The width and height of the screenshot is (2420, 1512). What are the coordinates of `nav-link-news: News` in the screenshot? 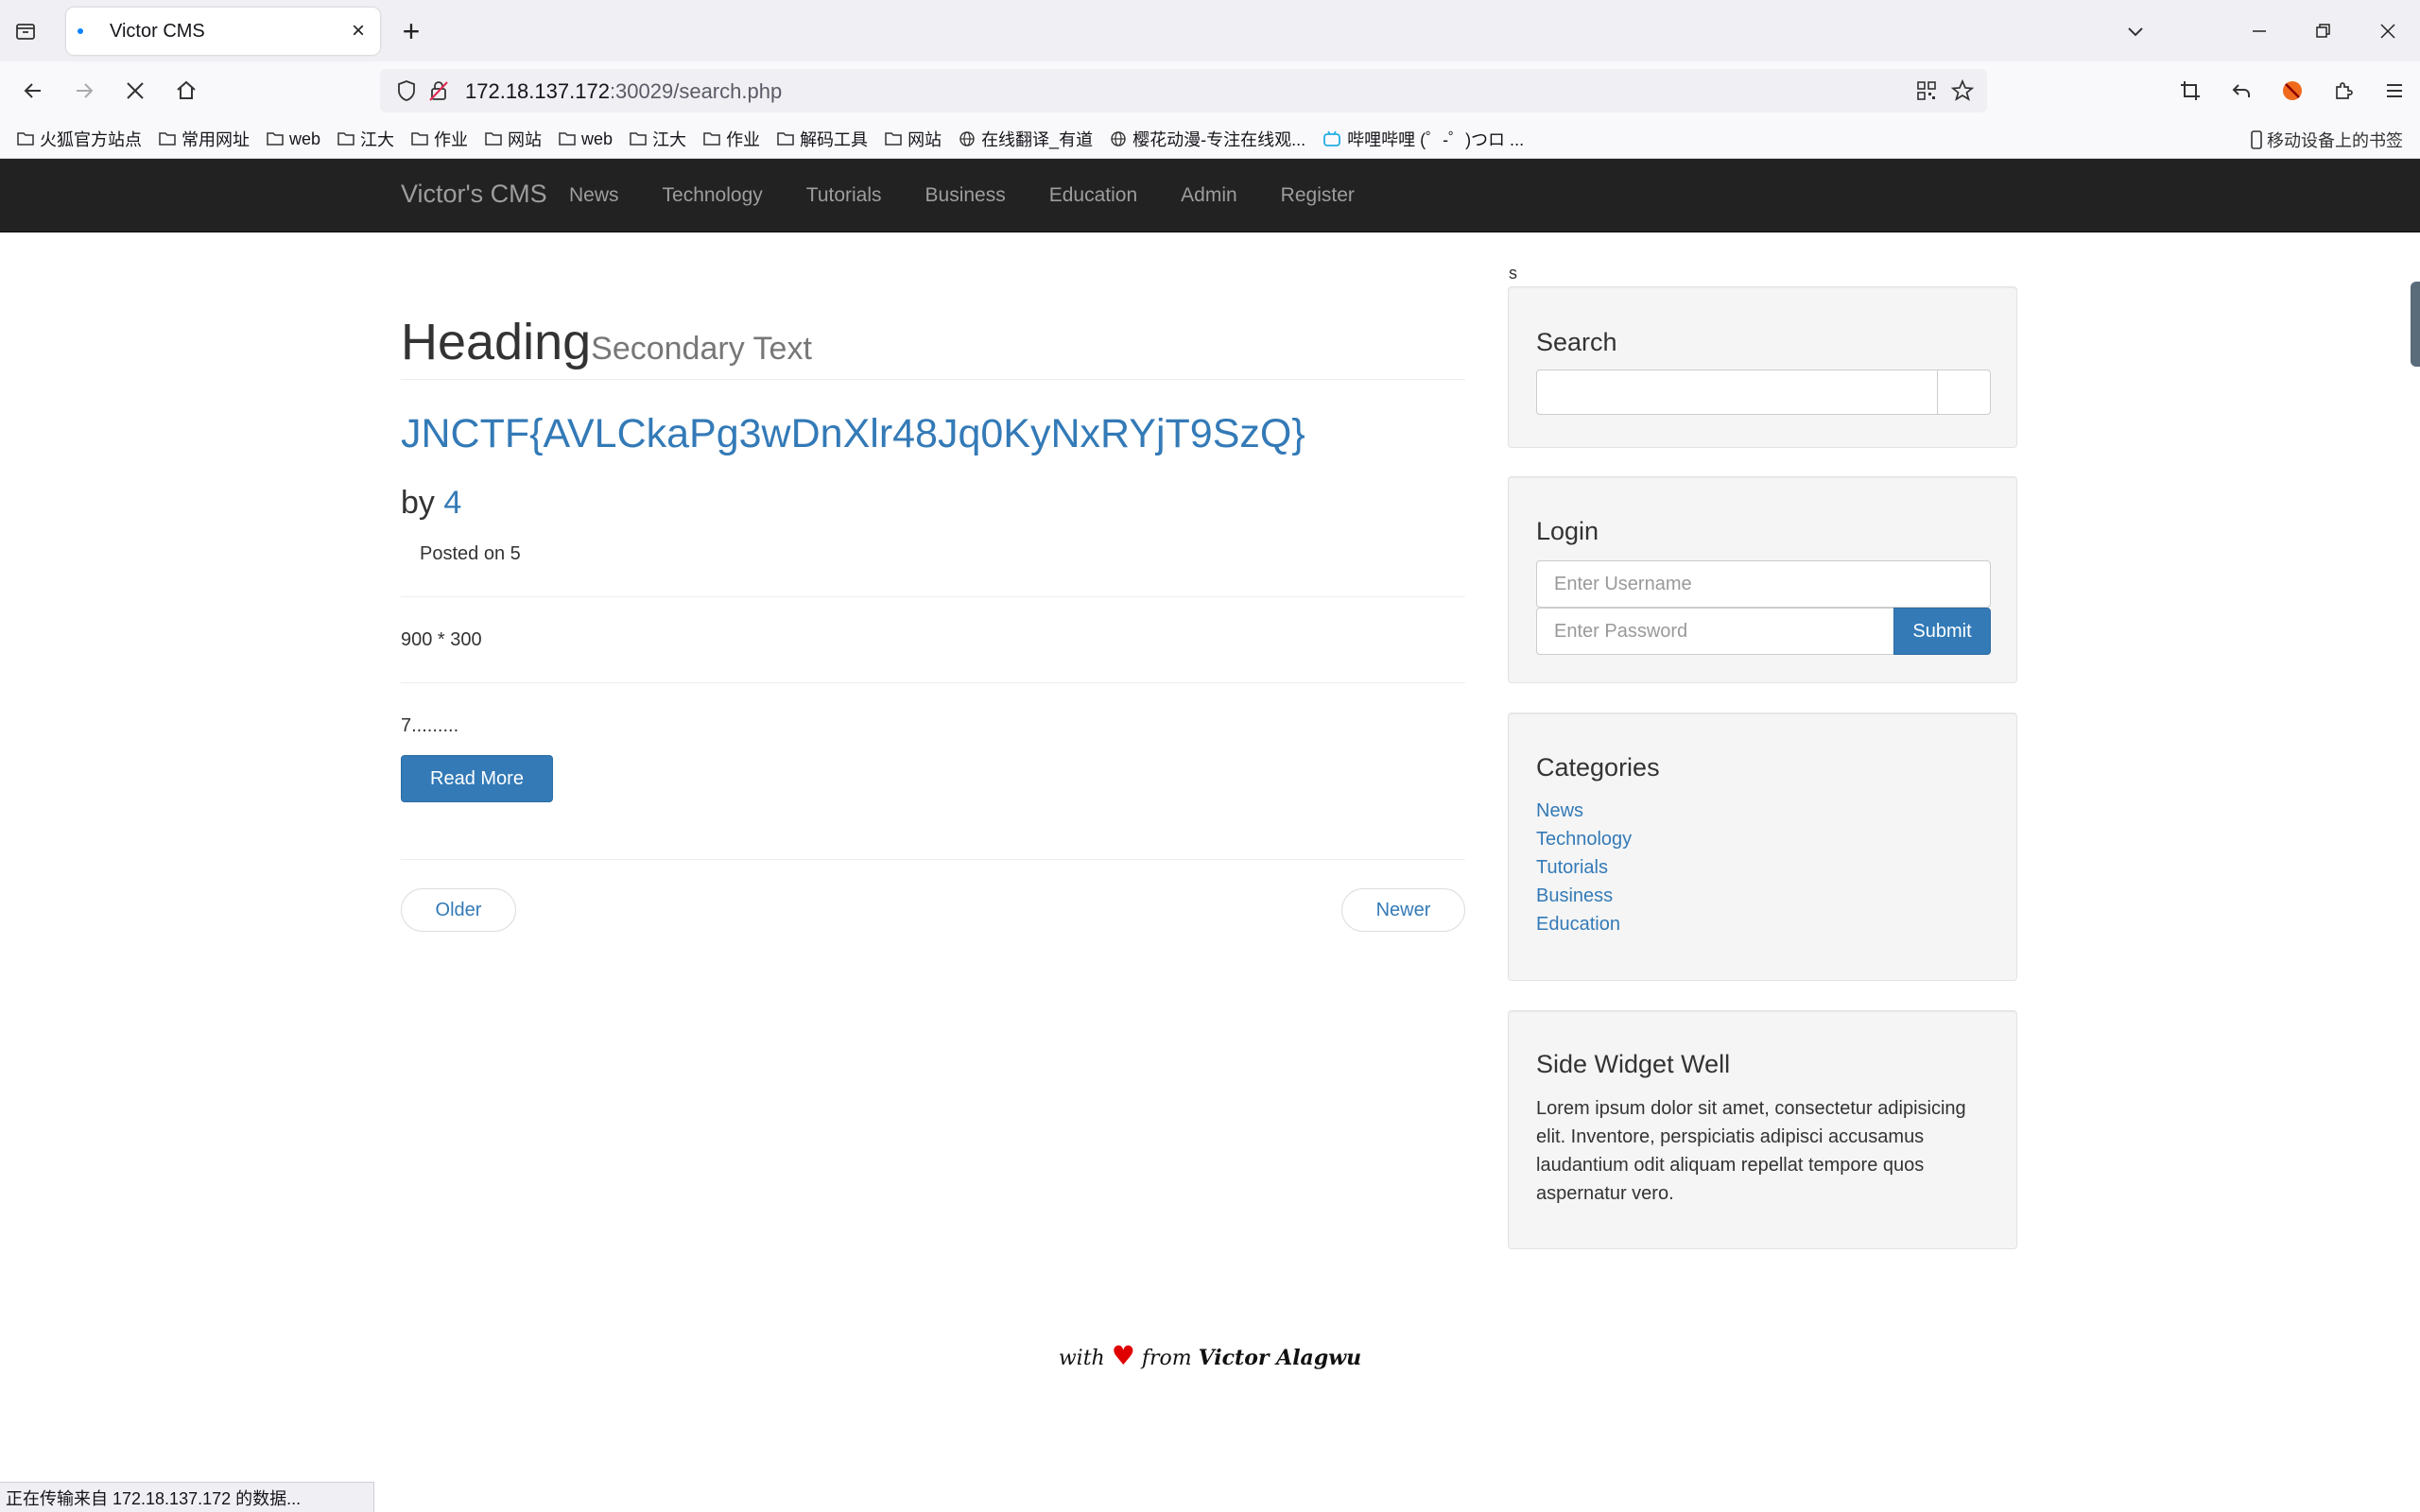 It's located at (594, 195).